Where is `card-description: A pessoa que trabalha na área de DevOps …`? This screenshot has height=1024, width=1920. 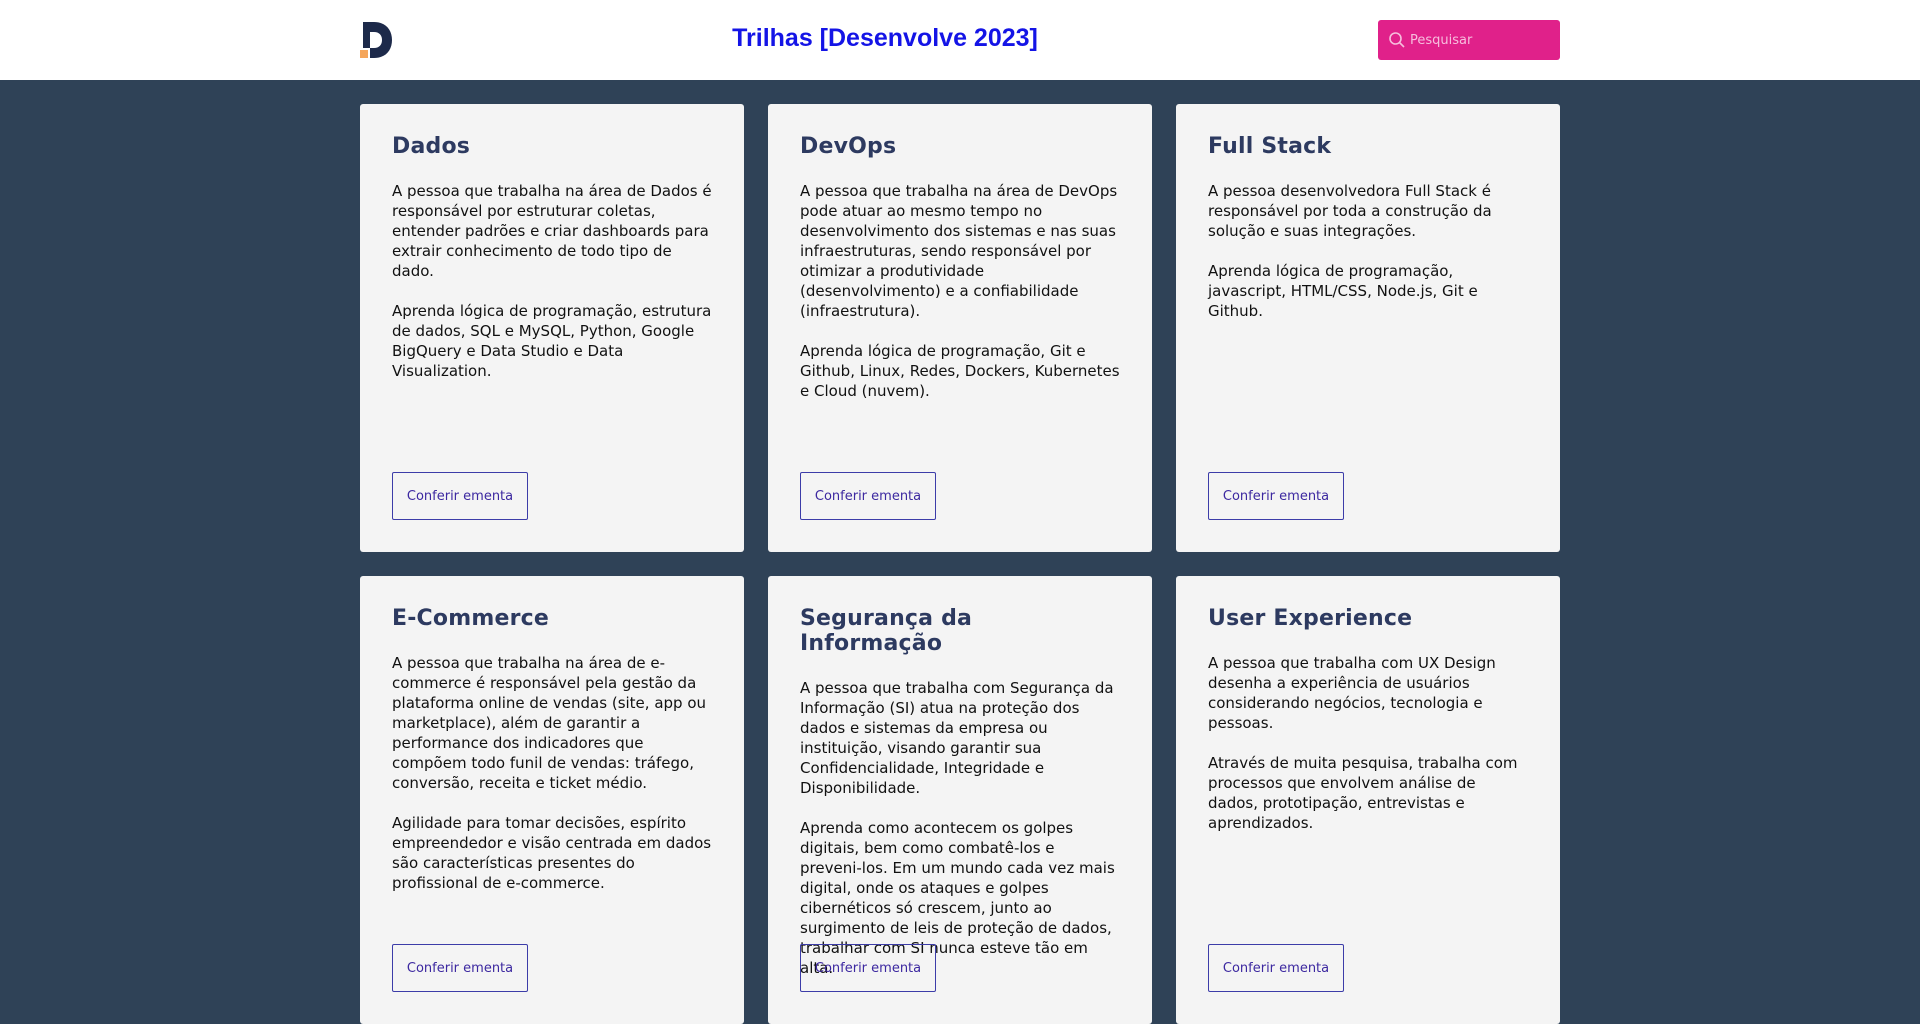
card-description: A pessoa que trabalha na área de DevOps … is located at coordinates (960, 291).